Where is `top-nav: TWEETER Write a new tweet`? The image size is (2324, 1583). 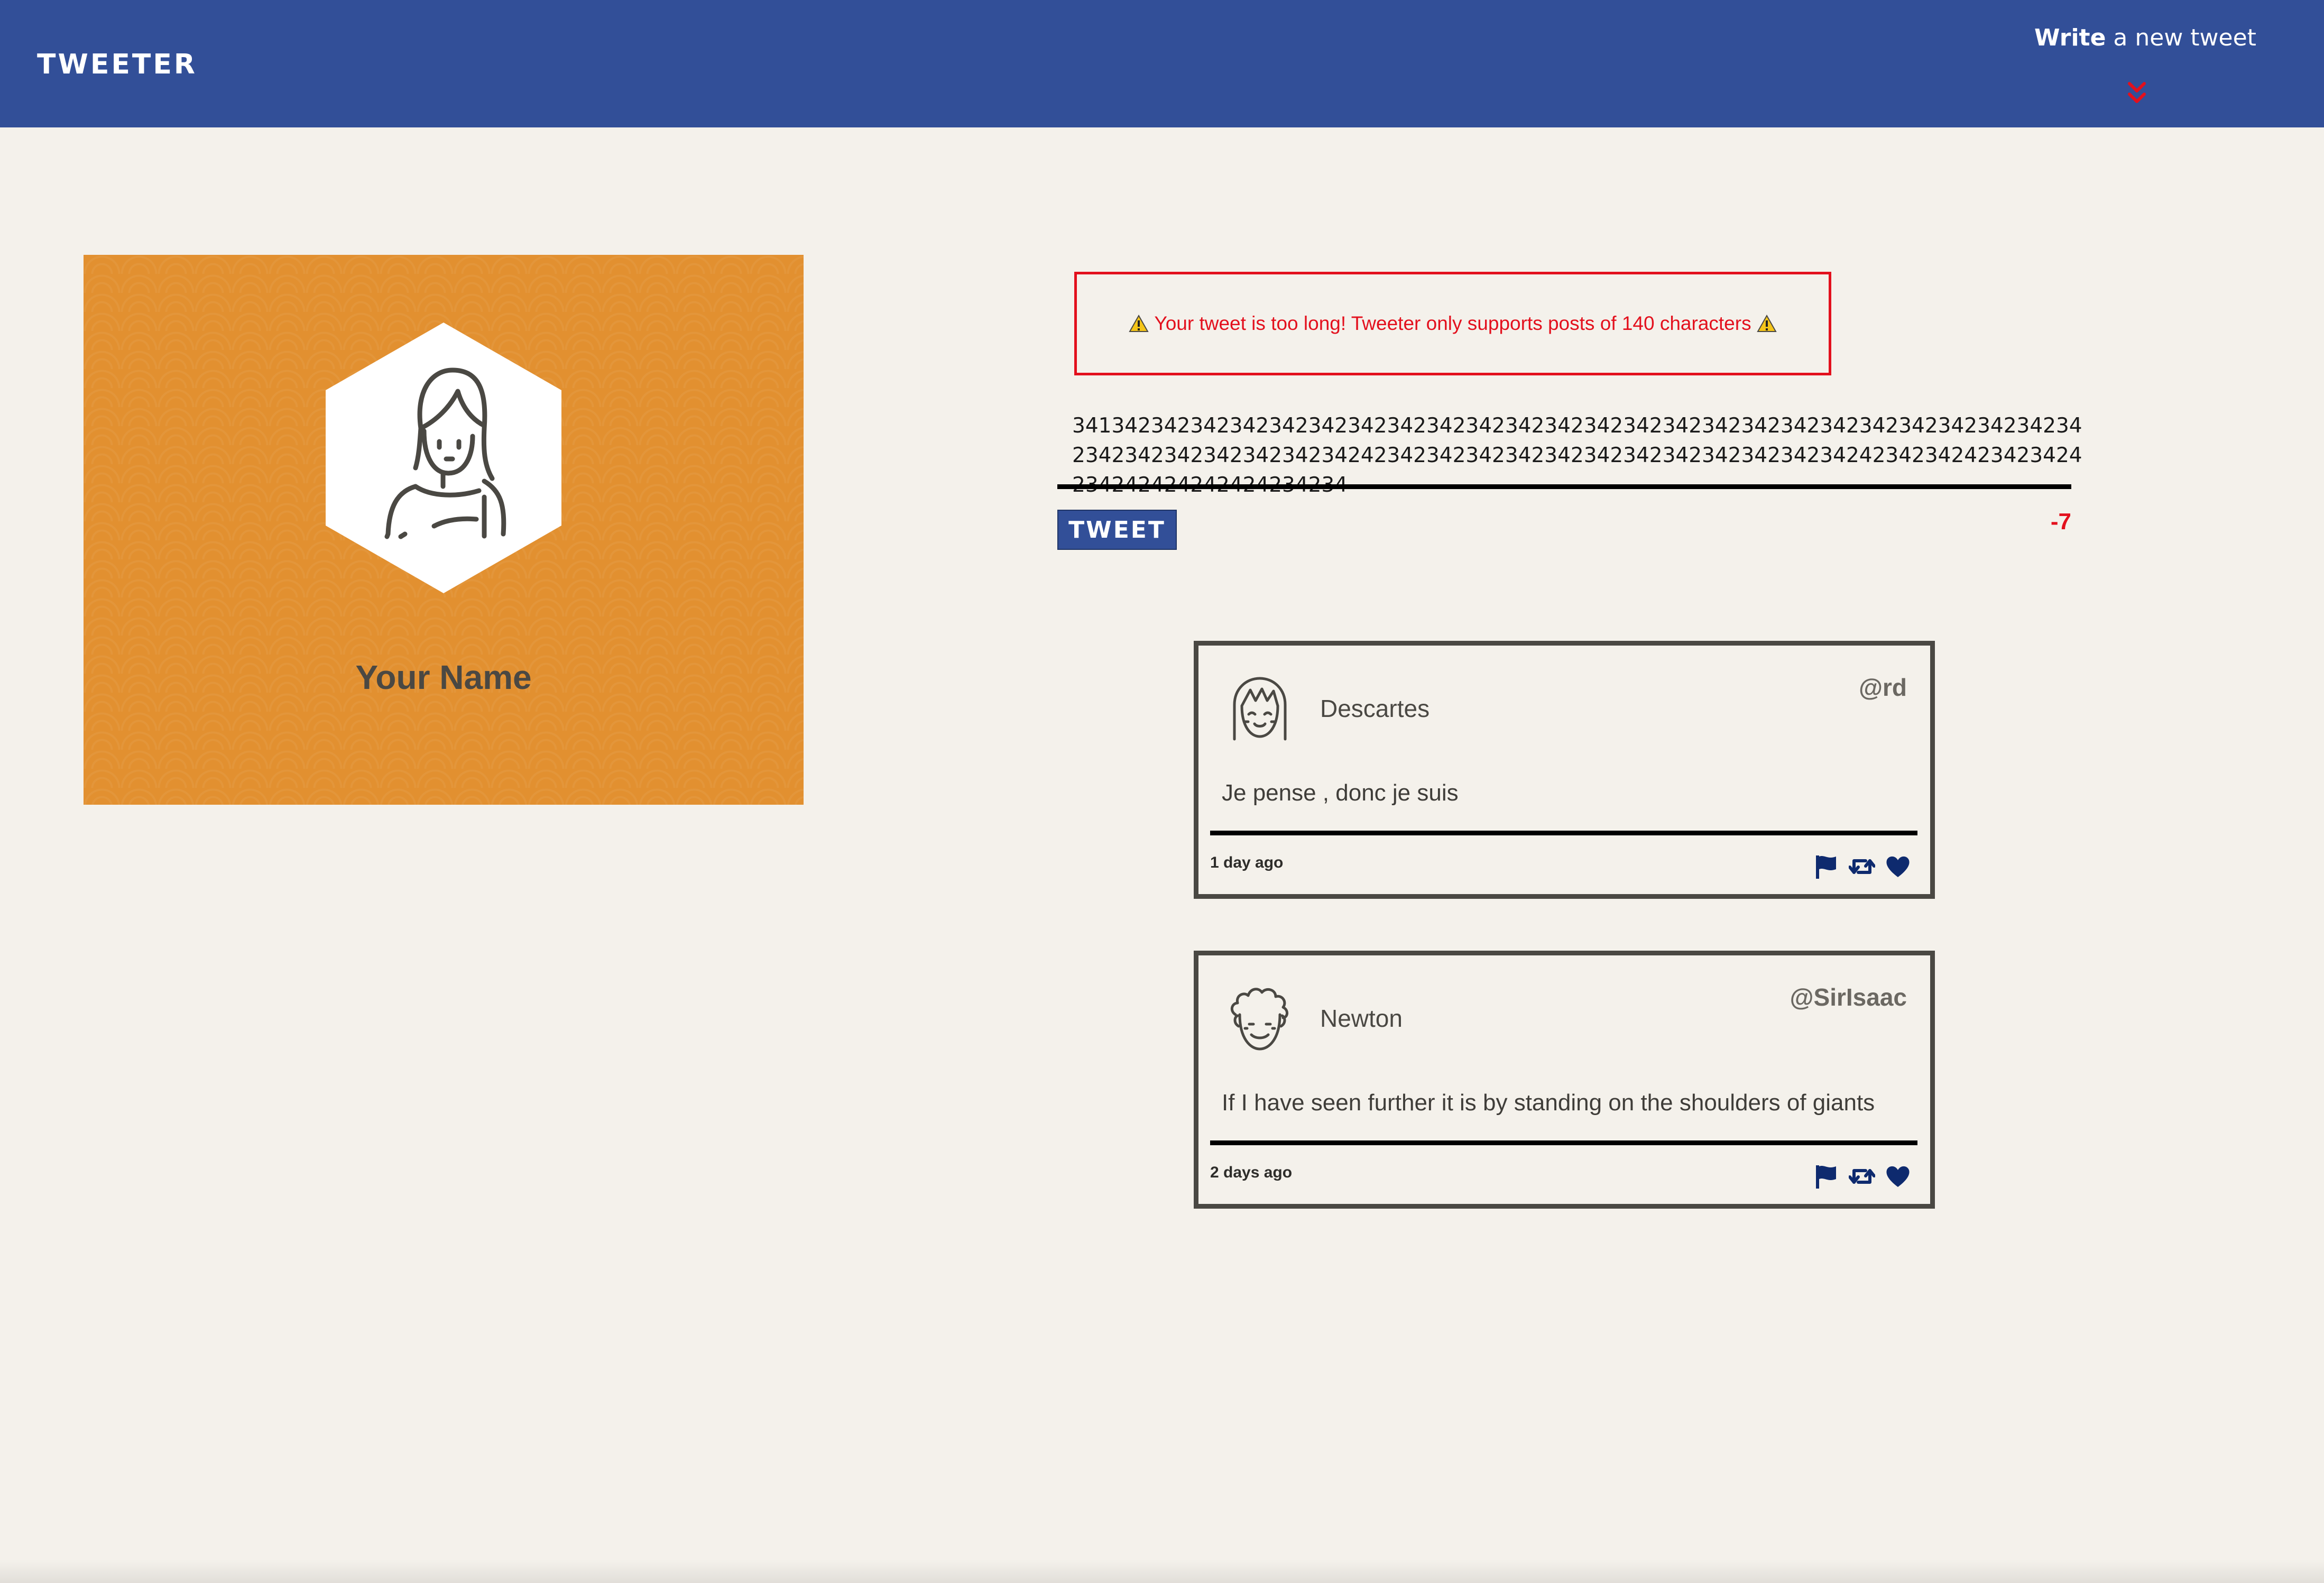 top-nav: TWEETER Write a new tweet is located at coordinates (1162, 63).